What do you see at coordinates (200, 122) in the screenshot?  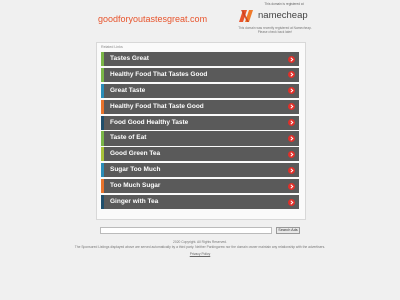 I see `related-link-row: Food Good Healthy Taste` at bounding box center [200, 122].